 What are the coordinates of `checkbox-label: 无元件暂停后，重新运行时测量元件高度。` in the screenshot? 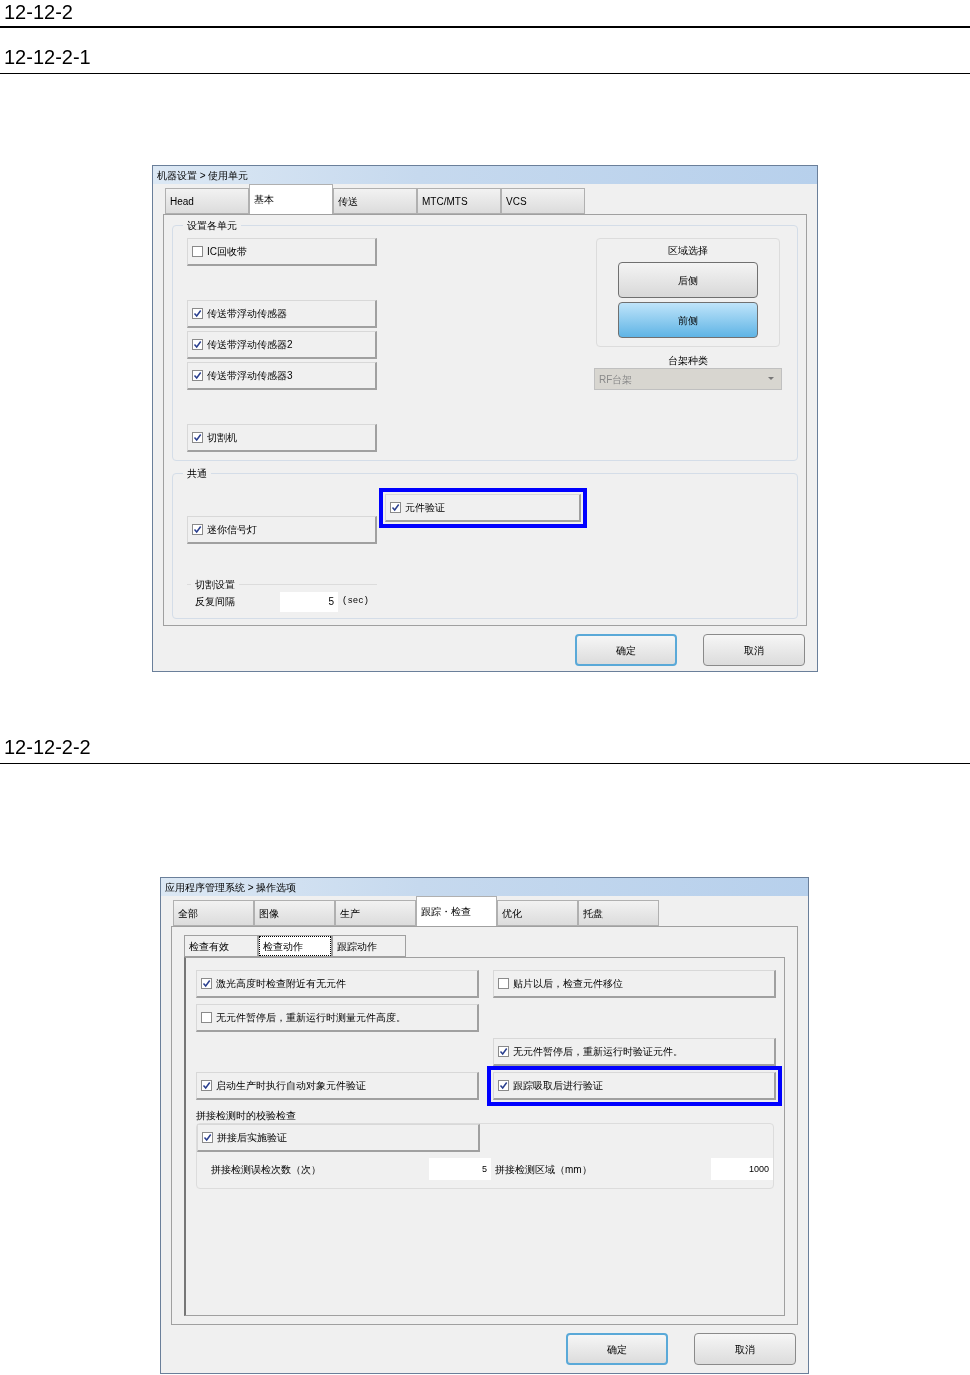 It's located at (311, 1018).